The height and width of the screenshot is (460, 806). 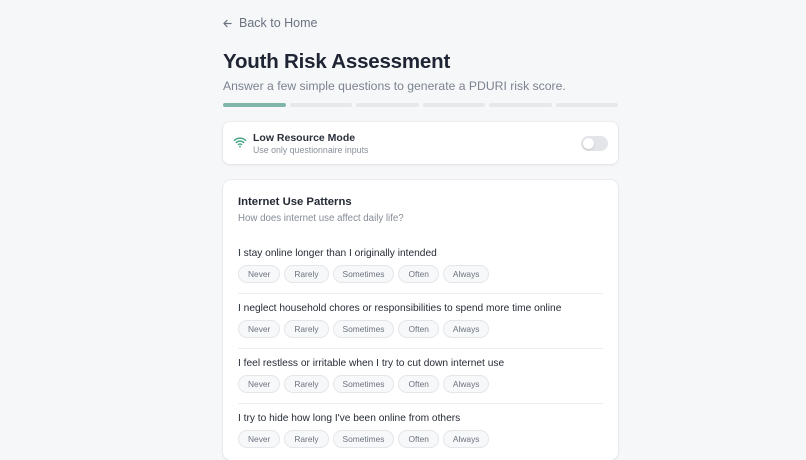 I want to click on low-resource-mode-toggle, so click(x=594, y=143).